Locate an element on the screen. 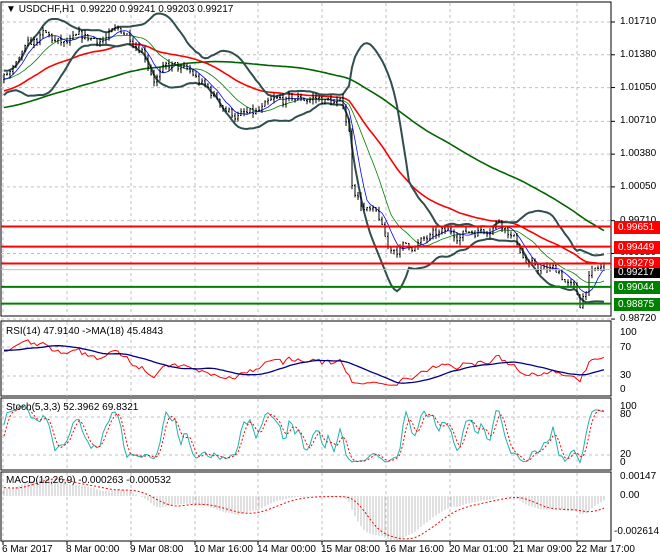 This screenshot has height=560, width=660. open-value: 0.99220 is located at coordinates (98, 9).